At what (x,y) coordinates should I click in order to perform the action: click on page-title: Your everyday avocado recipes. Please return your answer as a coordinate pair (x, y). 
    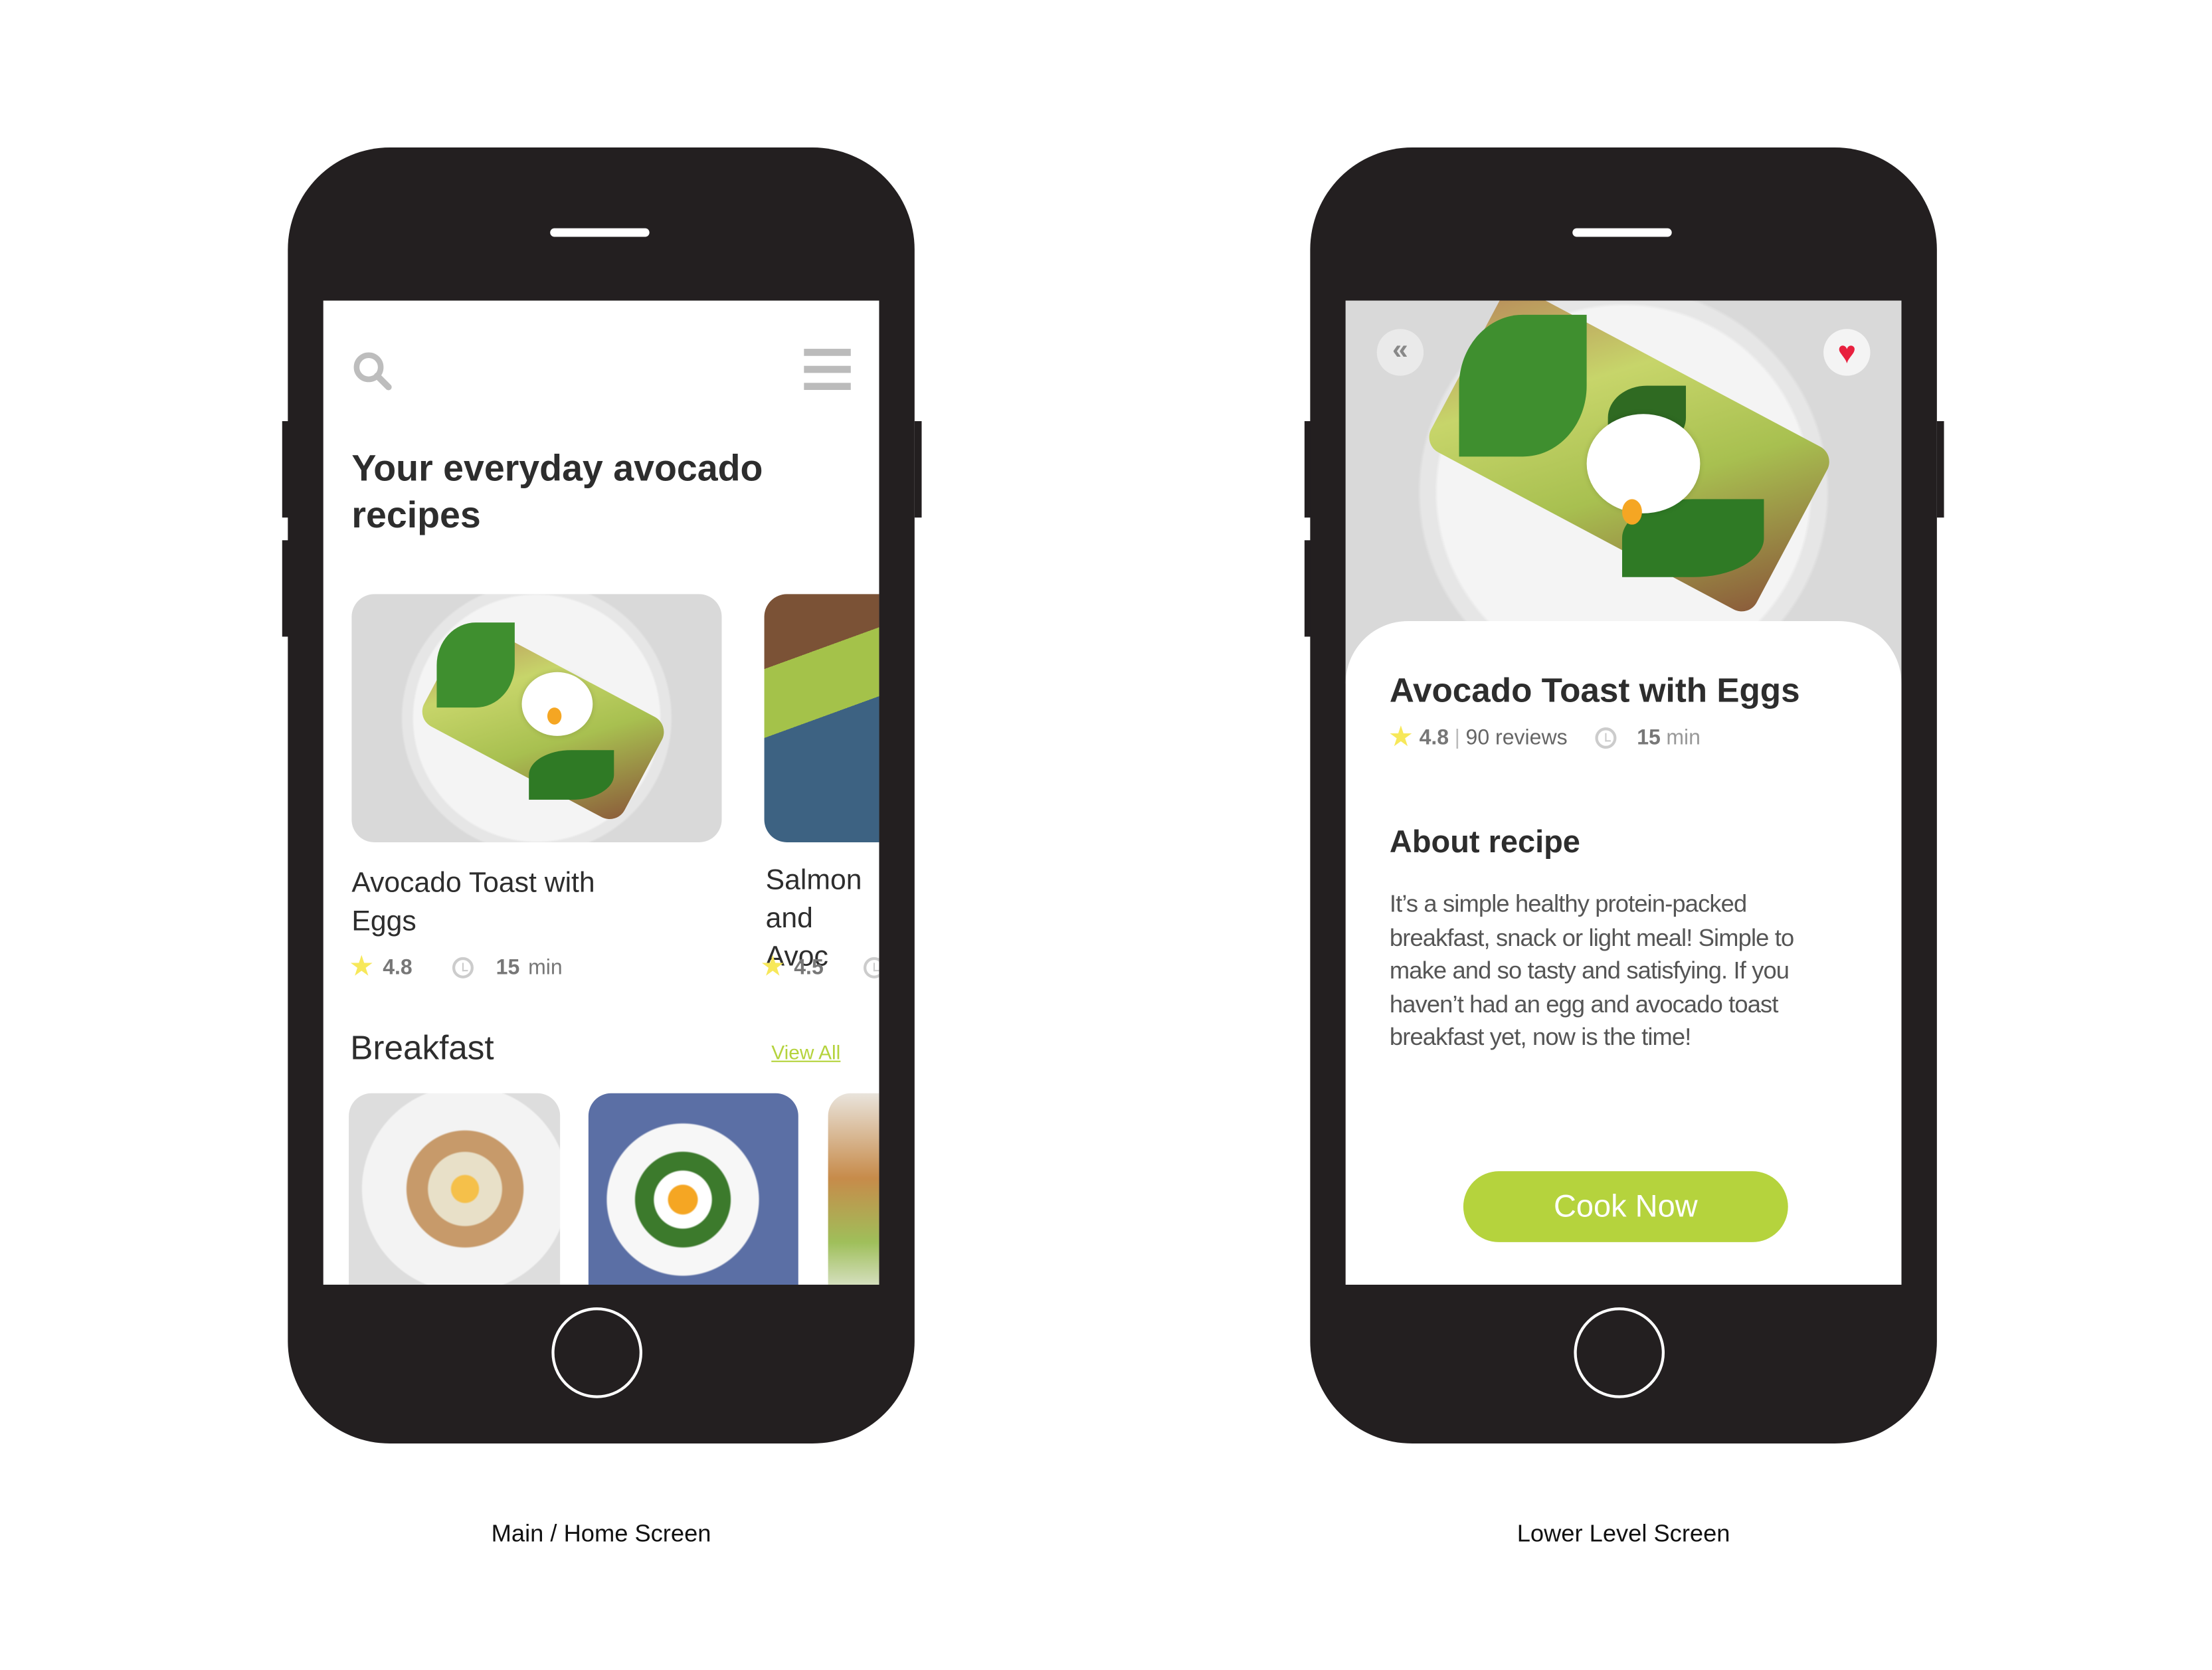
    Looking at the image, I should click on (557, 491).